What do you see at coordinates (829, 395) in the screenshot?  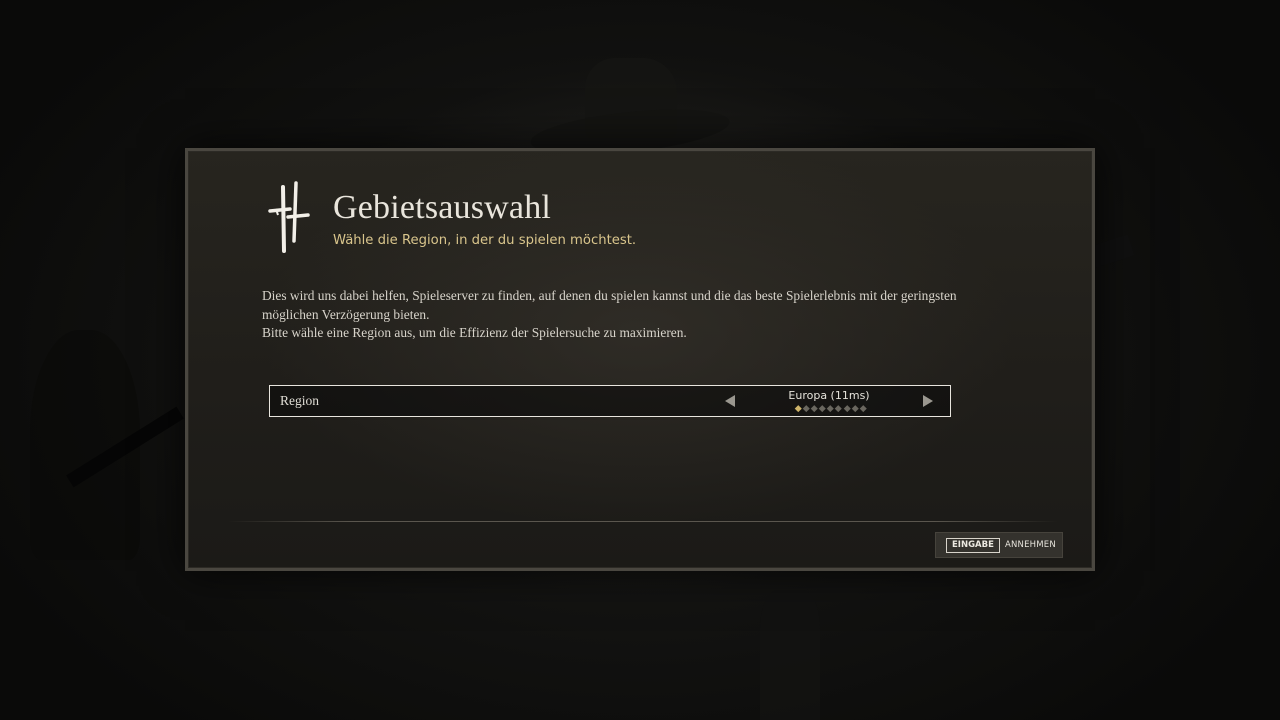 I see `region-value: Europa (11ms)` at bounding box center [829, 395].